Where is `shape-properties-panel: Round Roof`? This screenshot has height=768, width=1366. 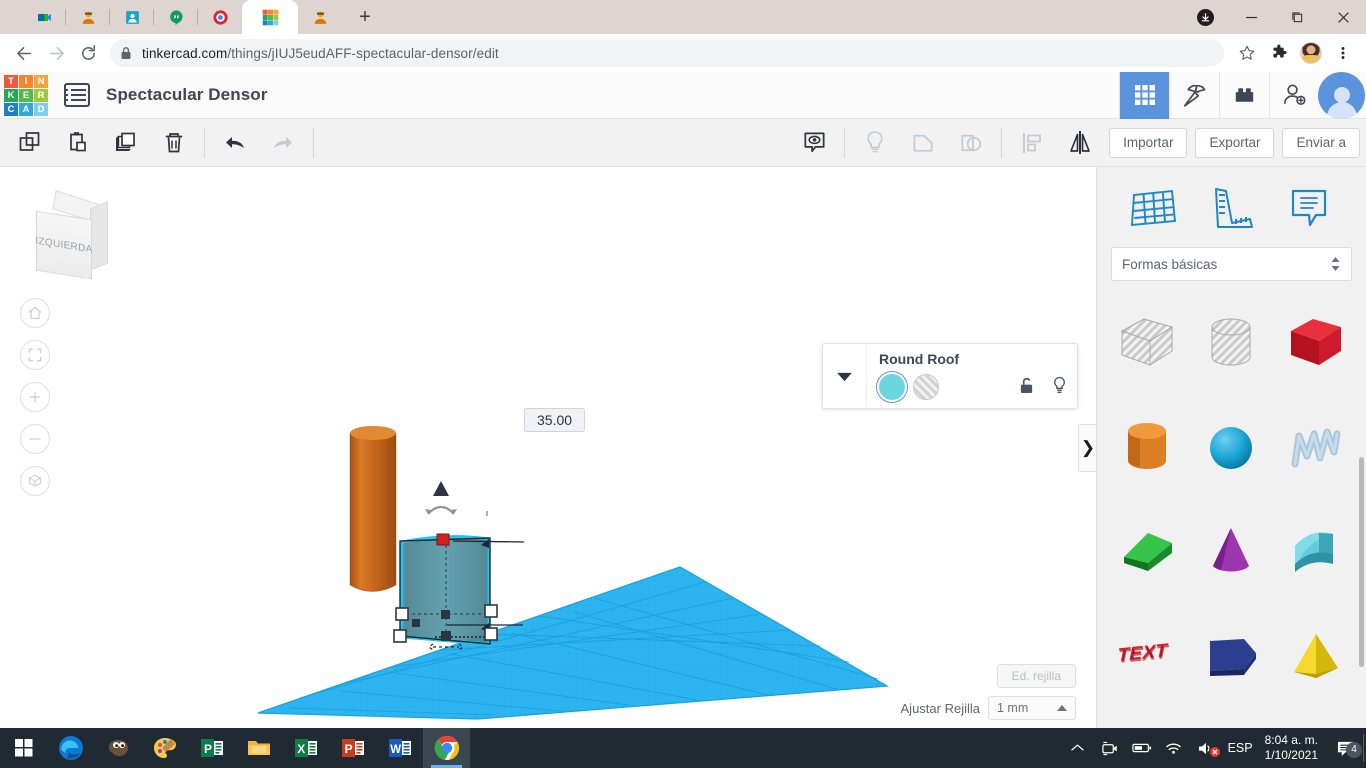
shape-properties-panel: Round Roof is located at coordinates (950, 376).